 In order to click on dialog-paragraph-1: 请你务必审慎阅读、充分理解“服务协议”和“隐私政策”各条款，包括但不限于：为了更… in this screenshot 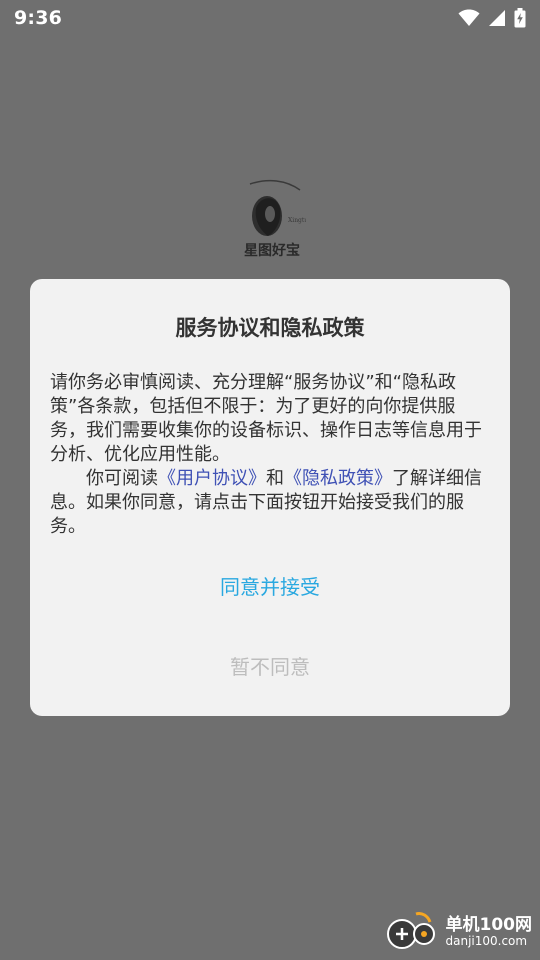, I will do `click(266, 418)`.